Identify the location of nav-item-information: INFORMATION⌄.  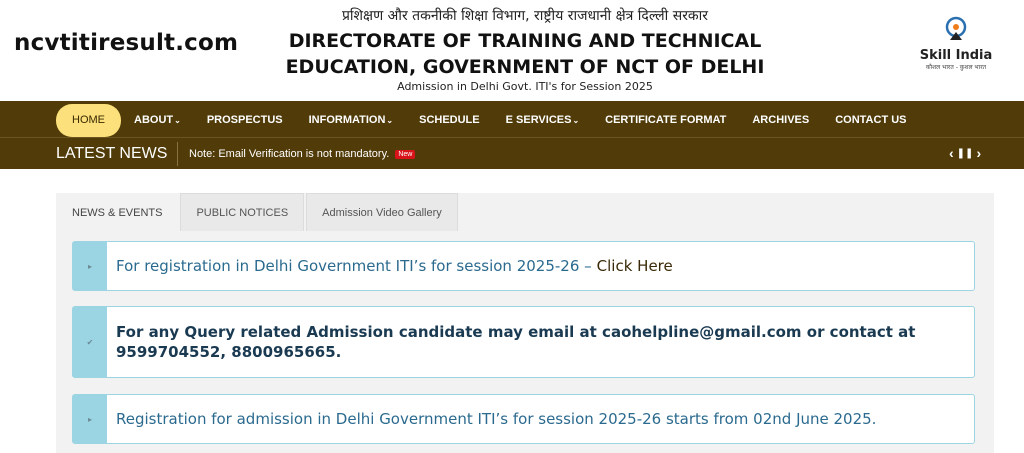
(351, 120).